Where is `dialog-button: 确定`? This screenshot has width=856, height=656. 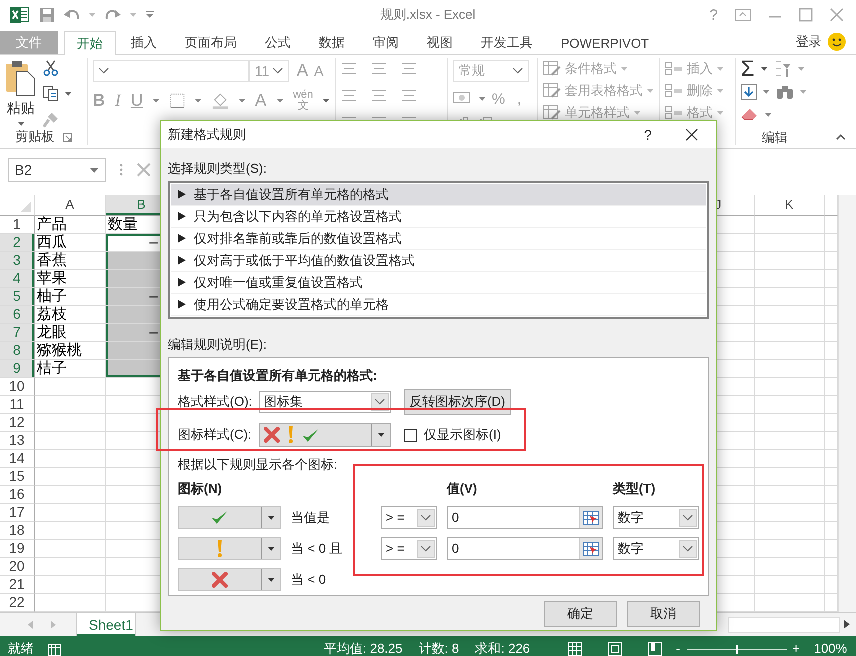 dialog-button: 确定 is located at coordinates (580, 614).